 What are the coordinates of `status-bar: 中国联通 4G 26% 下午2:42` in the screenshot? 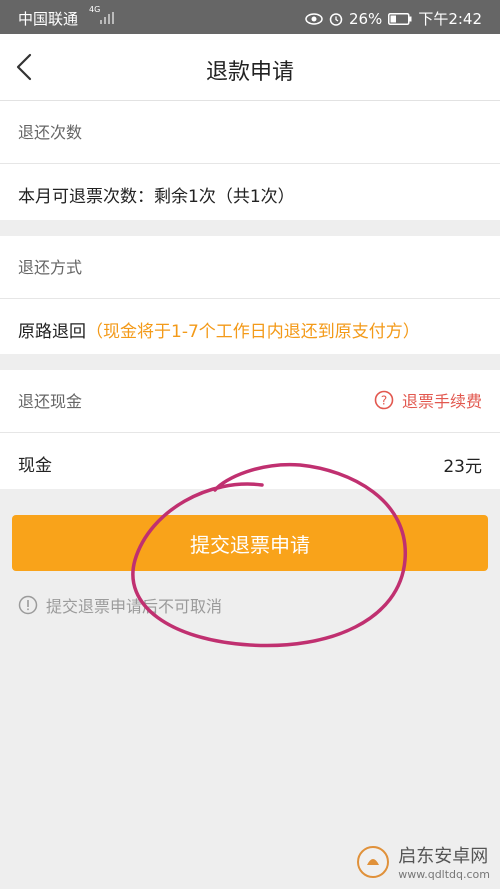 It's located at (250, 17).